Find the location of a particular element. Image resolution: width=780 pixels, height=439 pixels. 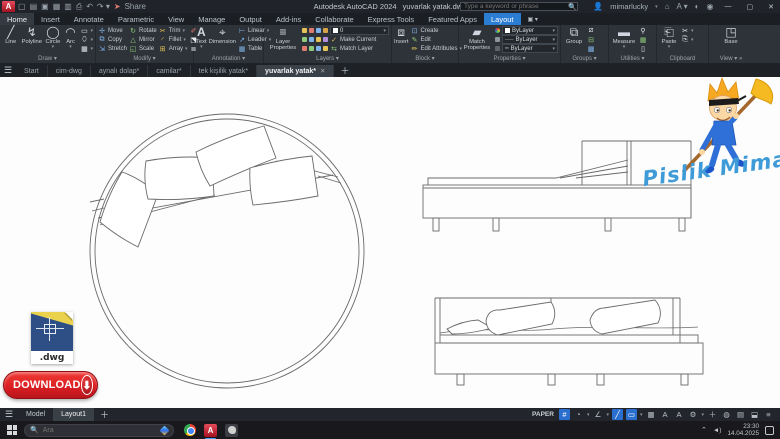

new-layout-icon: ＋ is located at coordinates (104, 414).